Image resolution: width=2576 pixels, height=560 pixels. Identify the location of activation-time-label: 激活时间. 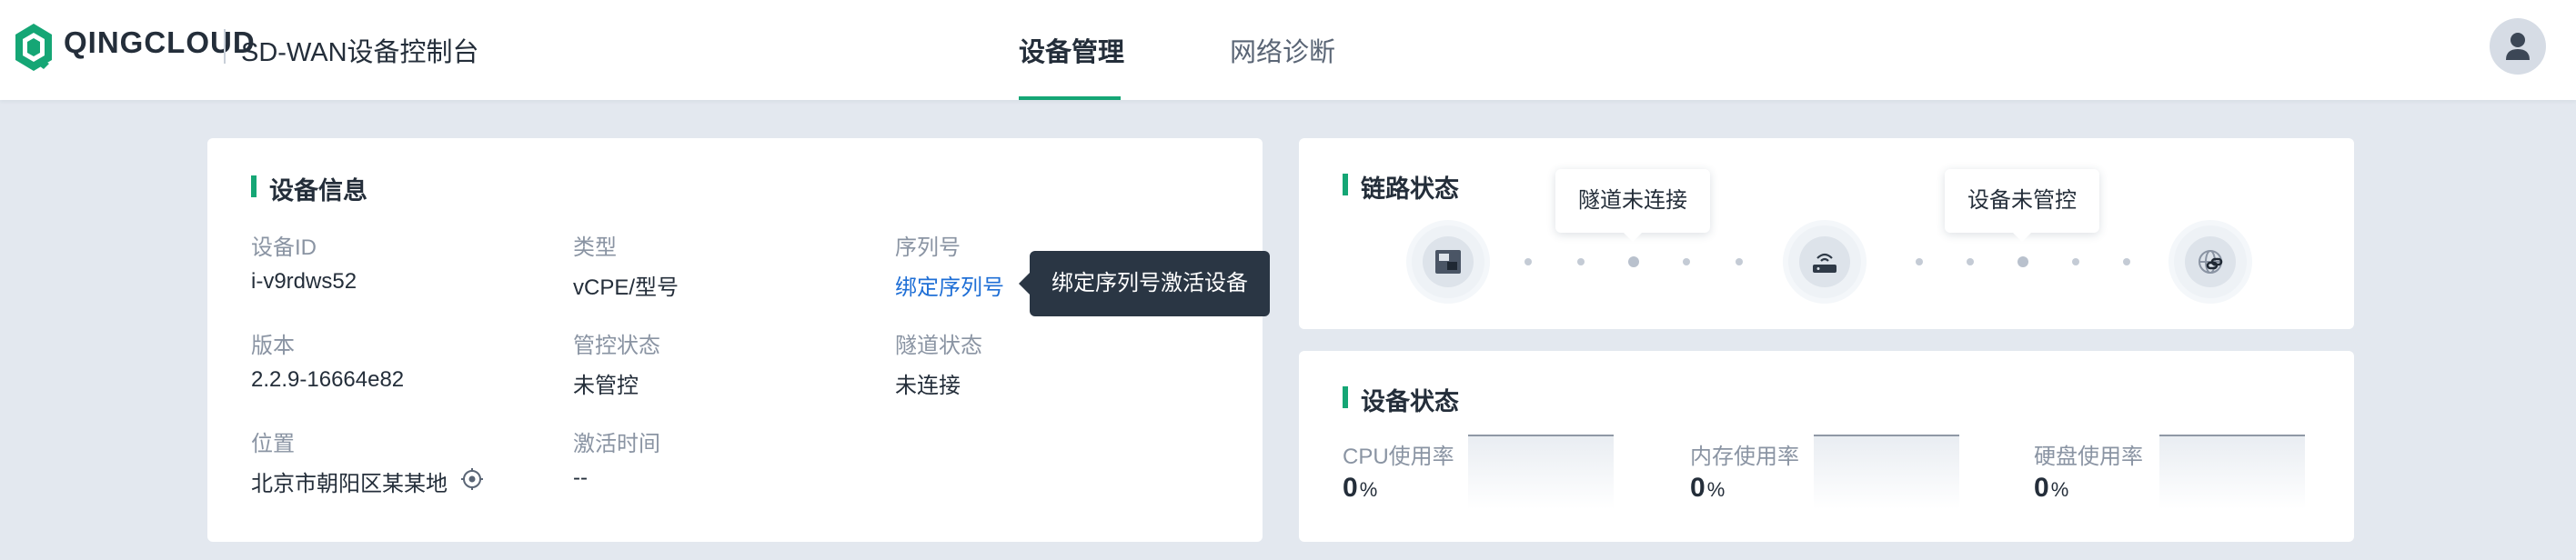
(616, 444).